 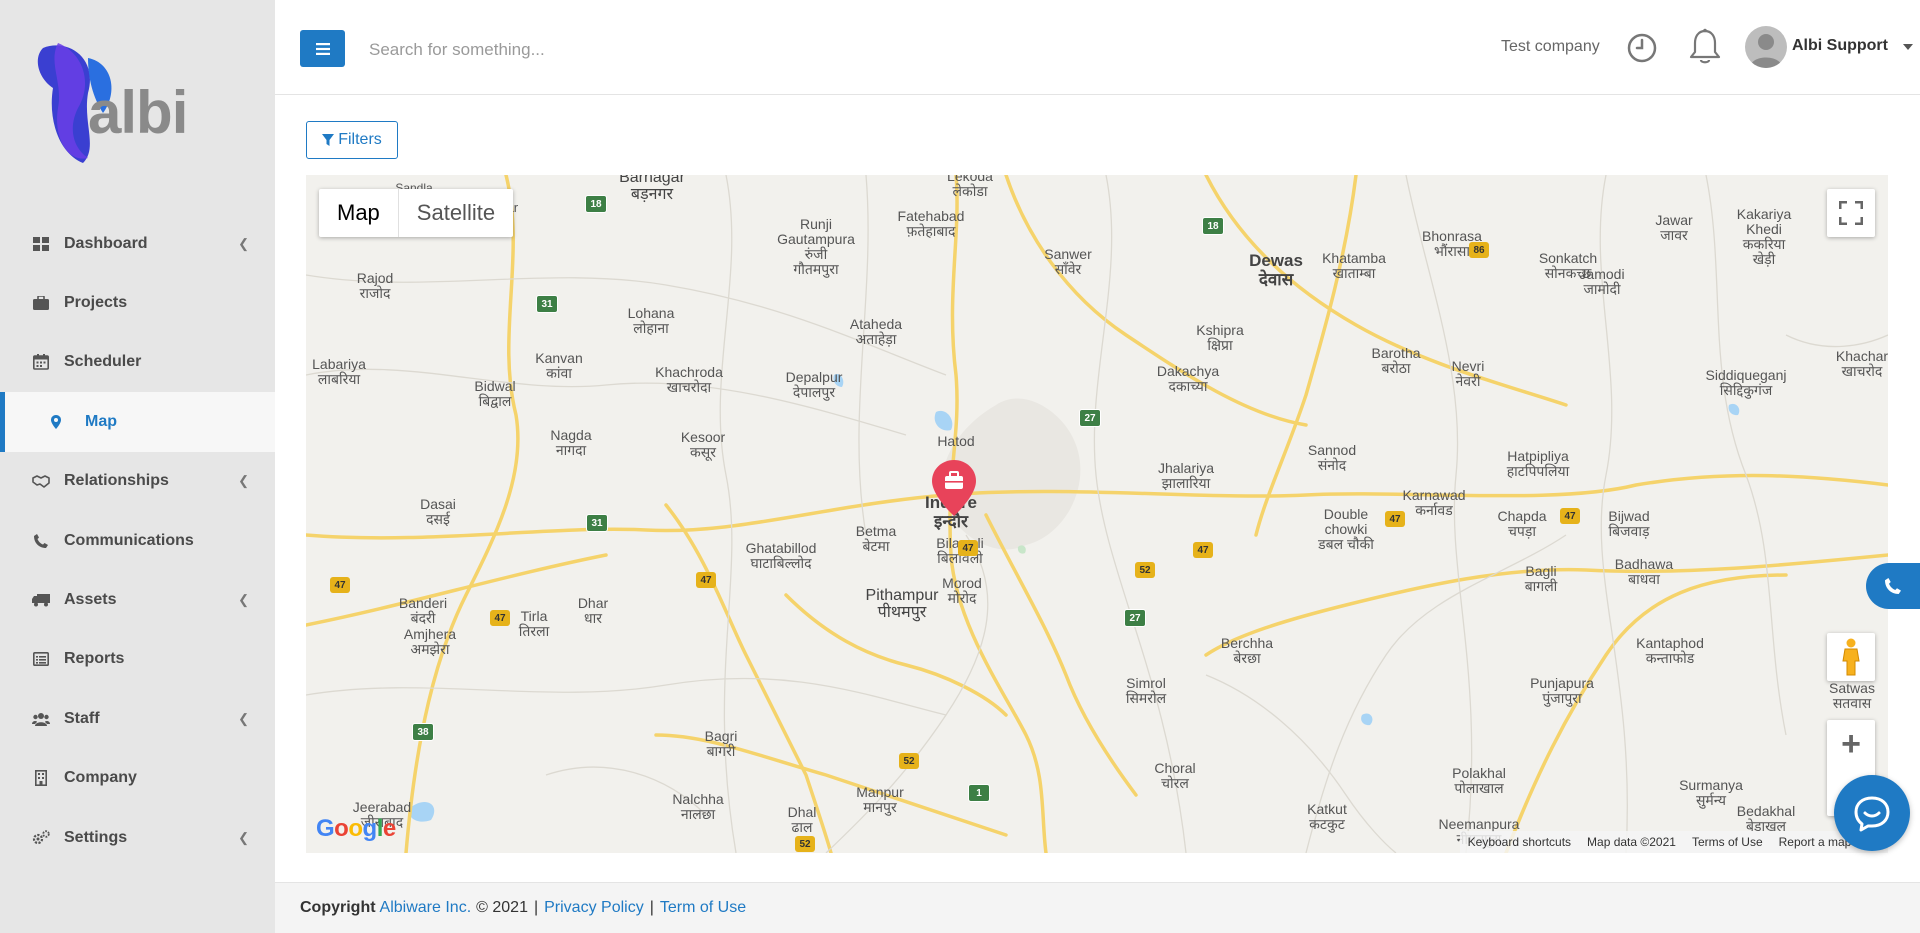 What do you see at coordinates (137, 778) in the screenshot?
I see `sidebar-item-company: Company` at bounding box center [137, 778].